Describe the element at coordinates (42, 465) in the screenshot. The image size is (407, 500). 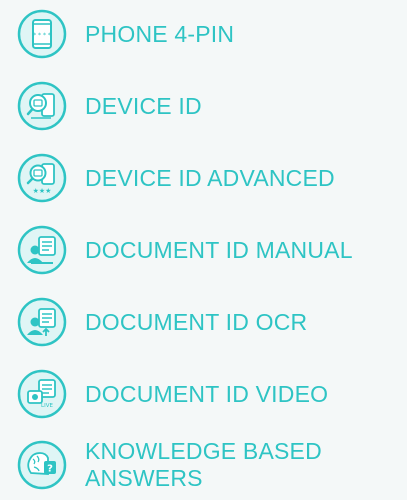
I see `knowledge-based-answers-icon: ?` at that location.